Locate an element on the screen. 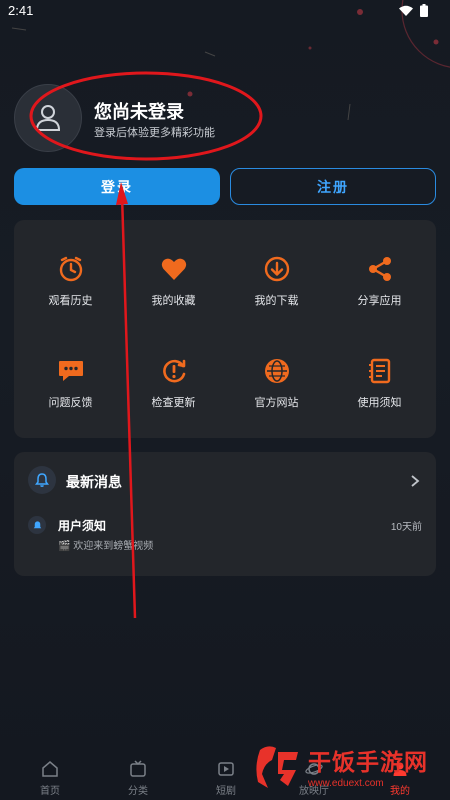  tab-label: 首页 is located at coordinates (50, 791).